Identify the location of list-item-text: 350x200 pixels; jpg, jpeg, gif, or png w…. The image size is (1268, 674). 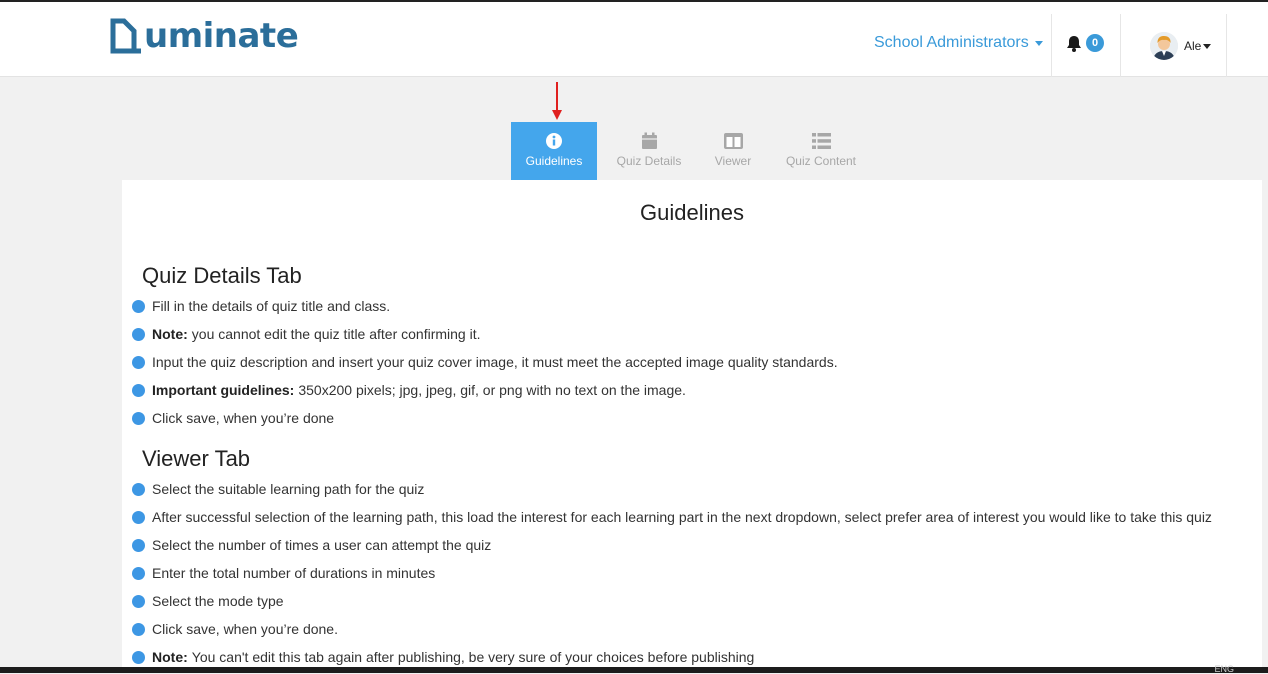
(492, 390).